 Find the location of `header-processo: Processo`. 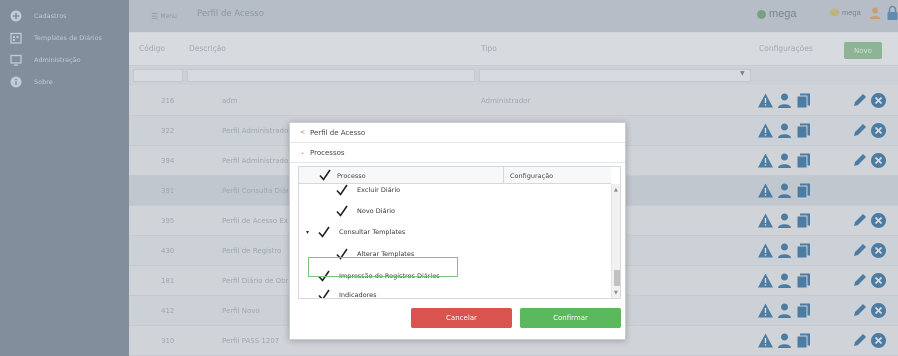

header-processo: Processo is located at coordinates (351, 176).